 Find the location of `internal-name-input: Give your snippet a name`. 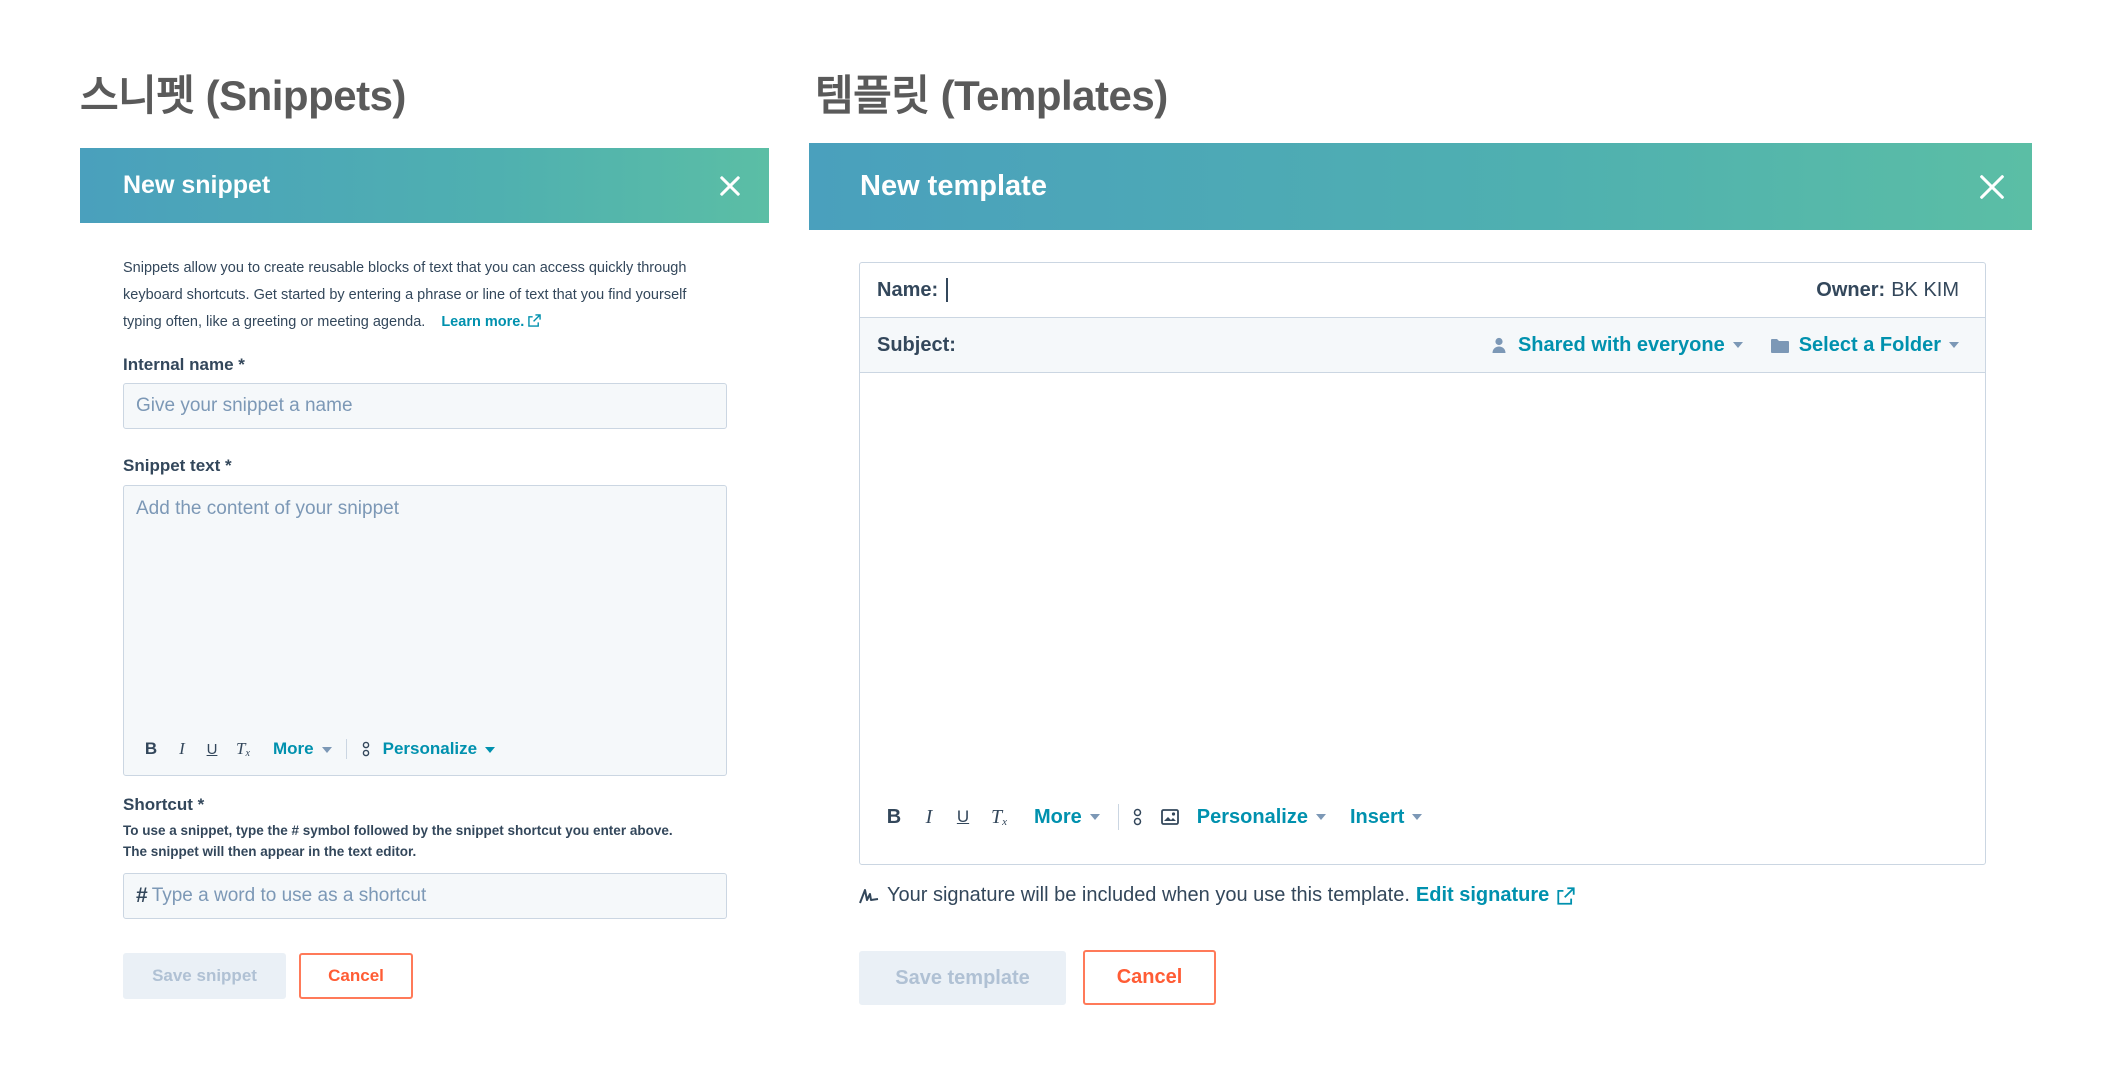

internal-name-input: Give your snippet a name is located at coordinates (425, 406).